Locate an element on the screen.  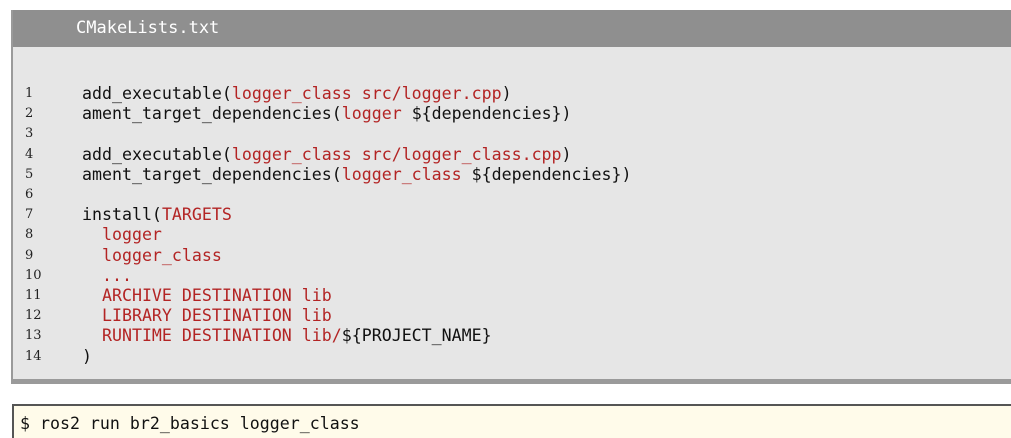
code-line: 12 LIBRARY DESTINATION lib is located at coordinates (512, 316).